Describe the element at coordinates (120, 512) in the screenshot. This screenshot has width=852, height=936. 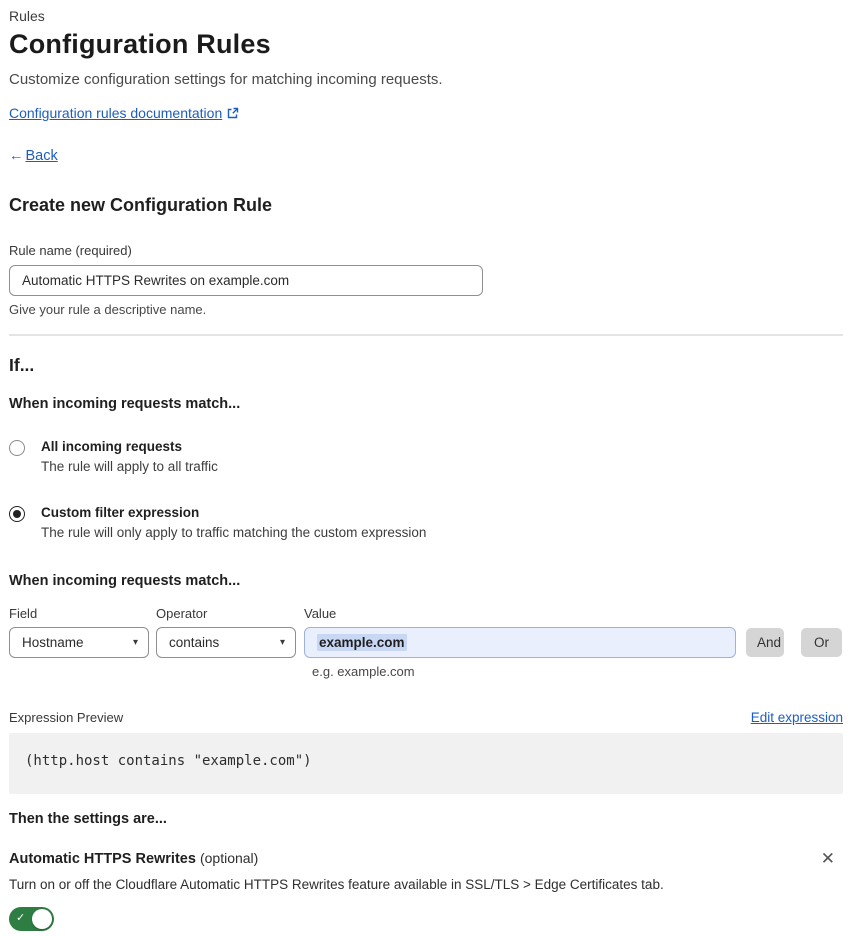
I see `radio-label: Custom filter expression` at that location.